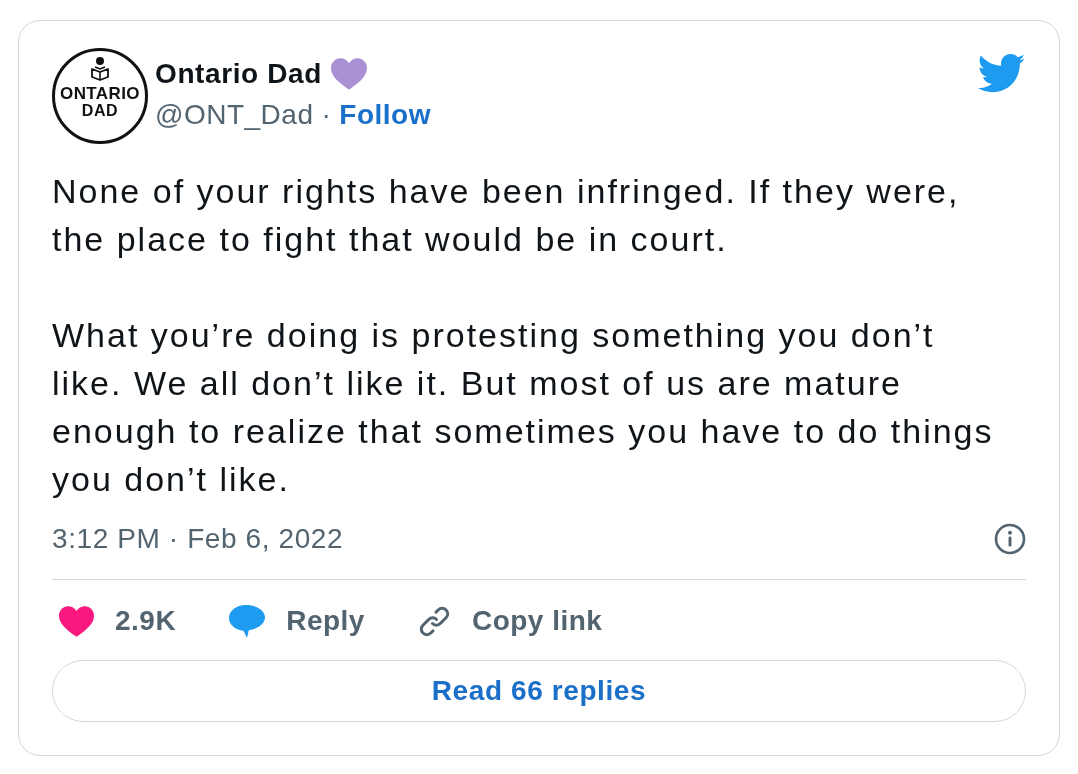  Describe the element at coordinates (247, 621) in the screenshot. I see `speech-bubble-icon` at that location.